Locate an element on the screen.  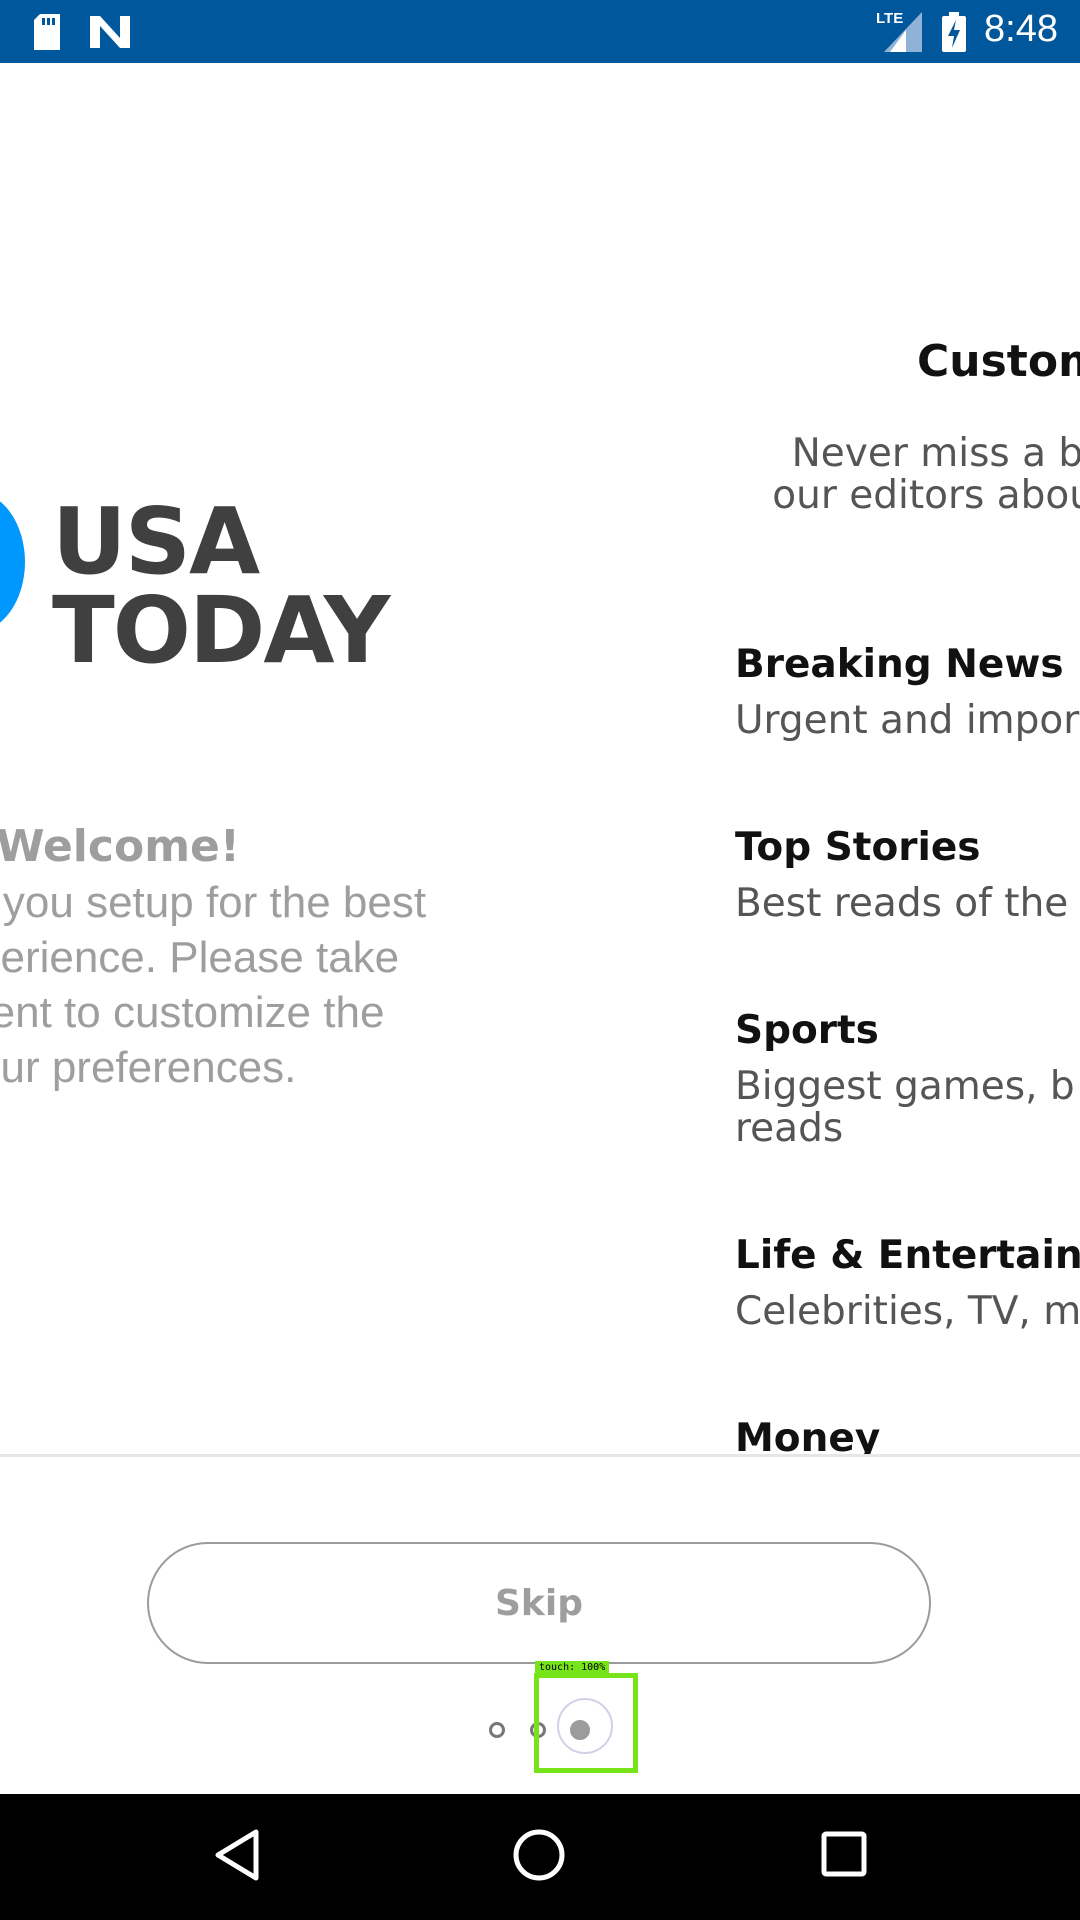
lte-signal-icon: LTE is located at coordinates (899, 31).